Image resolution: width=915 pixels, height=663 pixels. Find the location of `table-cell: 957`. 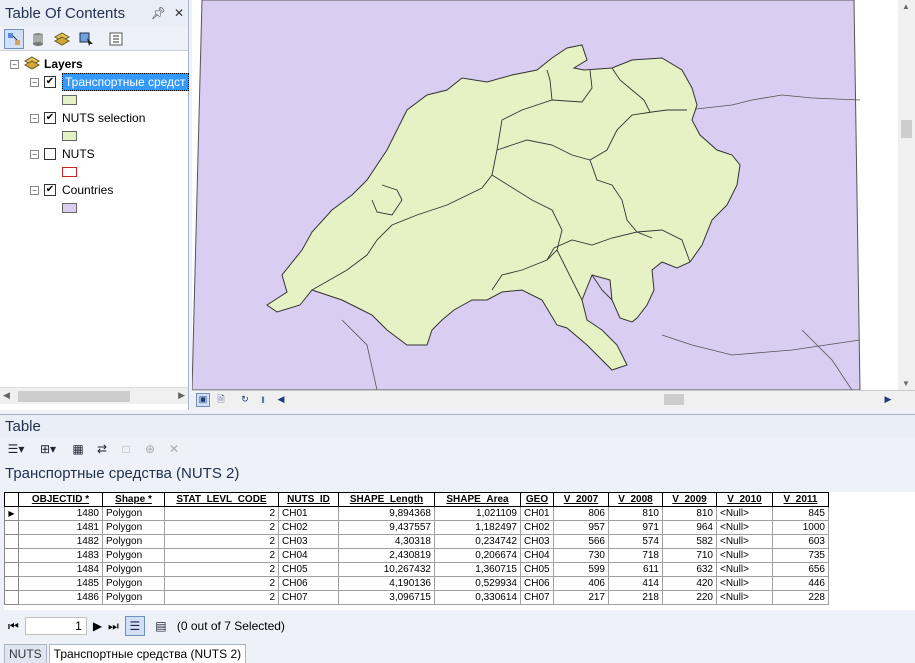

table-cell: 957 is located at coordinates (581, 527).